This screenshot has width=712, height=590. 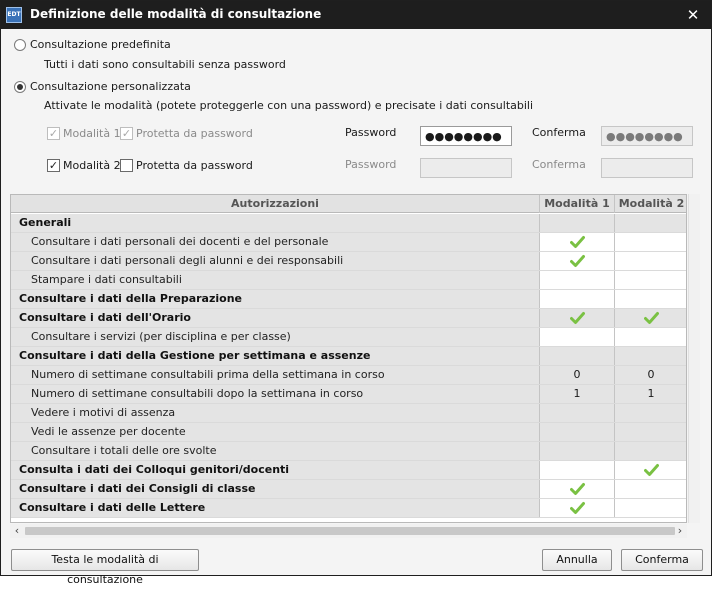 What do you see at coordinates (466, 136) in the screenshot?
I see `modalita1-password-field: ●●●●●●●●` at bounding box center [466, 136].